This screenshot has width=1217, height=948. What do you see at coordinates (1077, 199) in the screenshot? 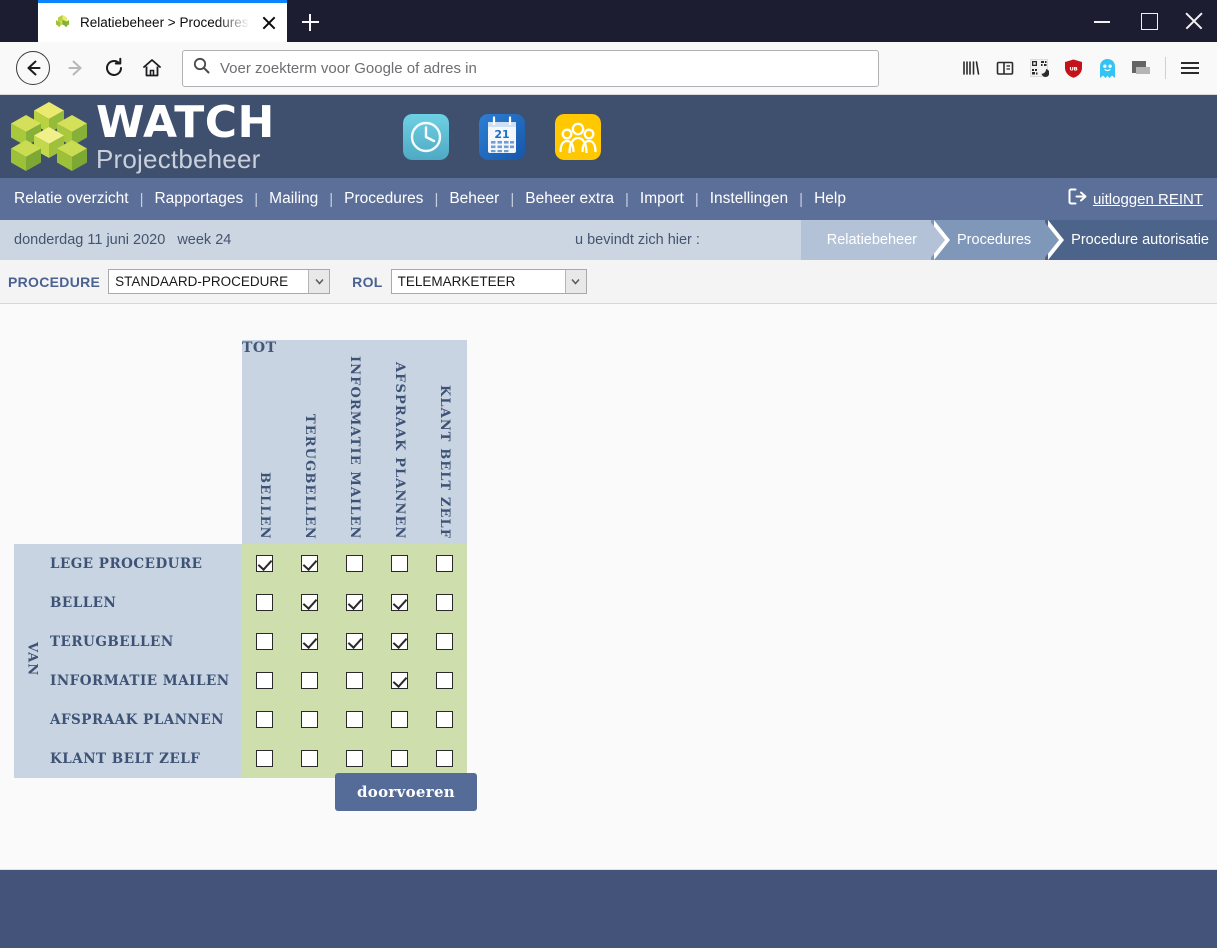
I see `sign-out-icon` at bounding box center [1077, 199].